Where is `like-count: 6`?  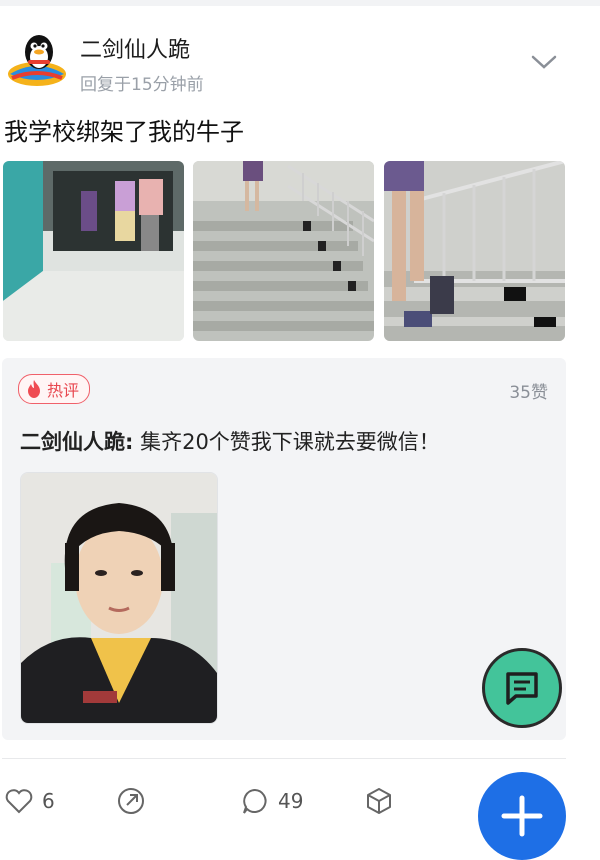
like-count: 6 is located at coordinates (48, 801).